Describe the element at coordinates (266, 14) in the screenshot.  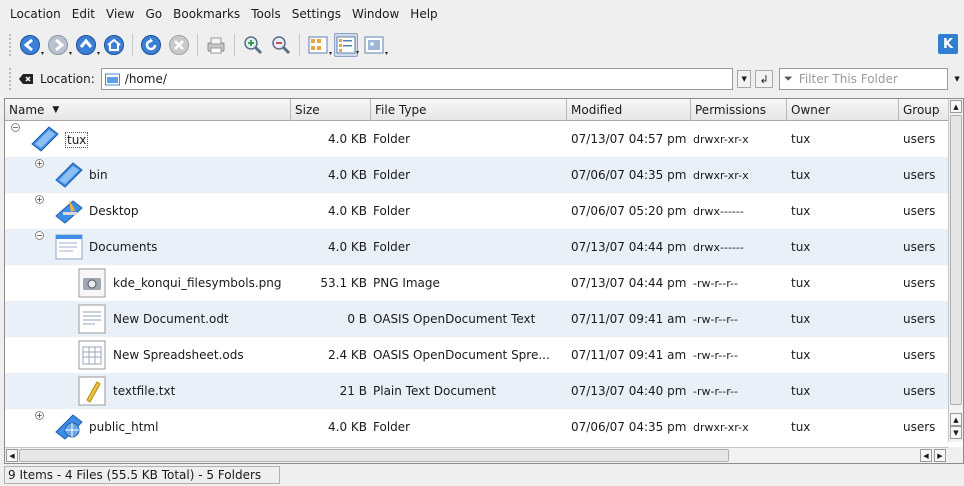
I see `menu-tools: Tools` at that location.